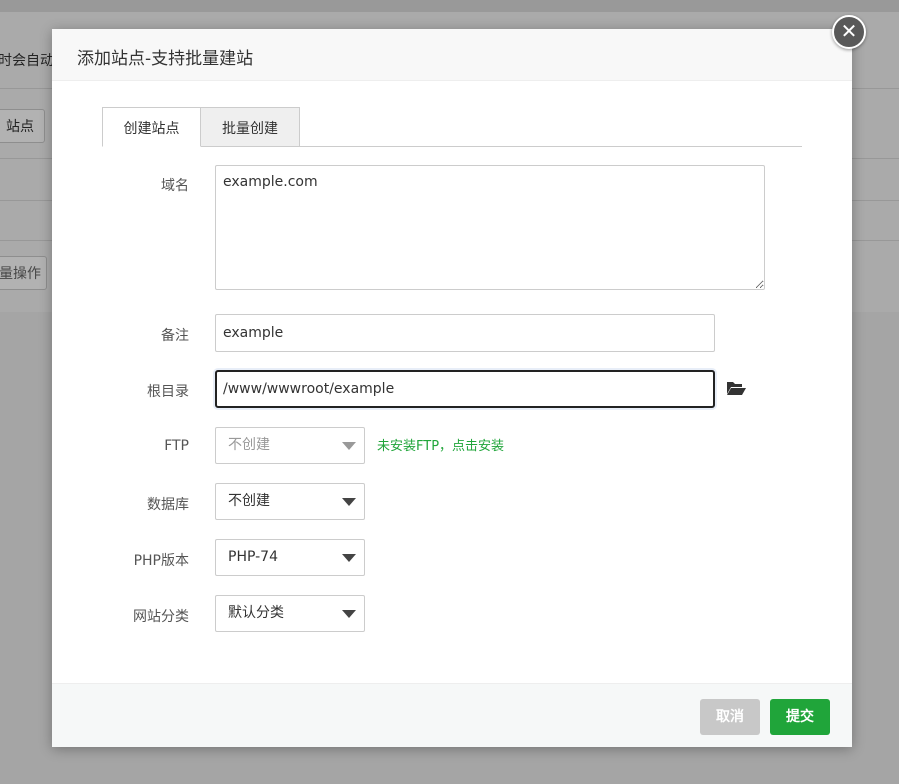 This screenshot has height=784, width=899. I want to click on category-label: 网站分类, so click(161, 617).